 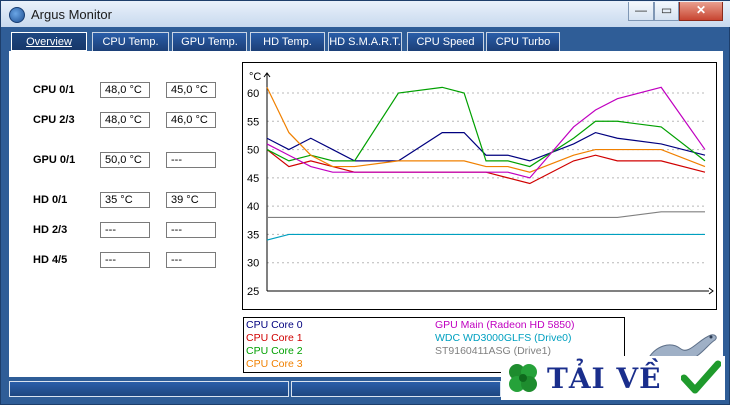 What do you see at coordinates (125, 200) in the screenshot?
I see `reading-value: 35 °C` at bounding box center [125, 200].